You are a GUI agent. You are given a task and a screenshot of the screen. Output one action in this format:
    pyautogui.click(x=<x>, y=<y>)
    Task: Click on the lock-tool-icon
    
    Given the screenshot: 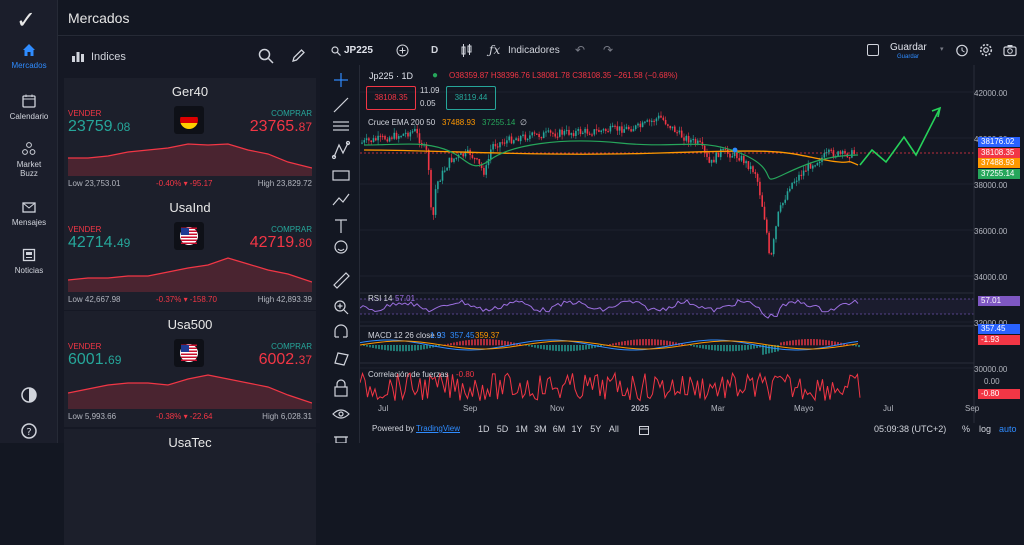 What is the action you would take?
    pyautogui.click(x=341, y=388)
    